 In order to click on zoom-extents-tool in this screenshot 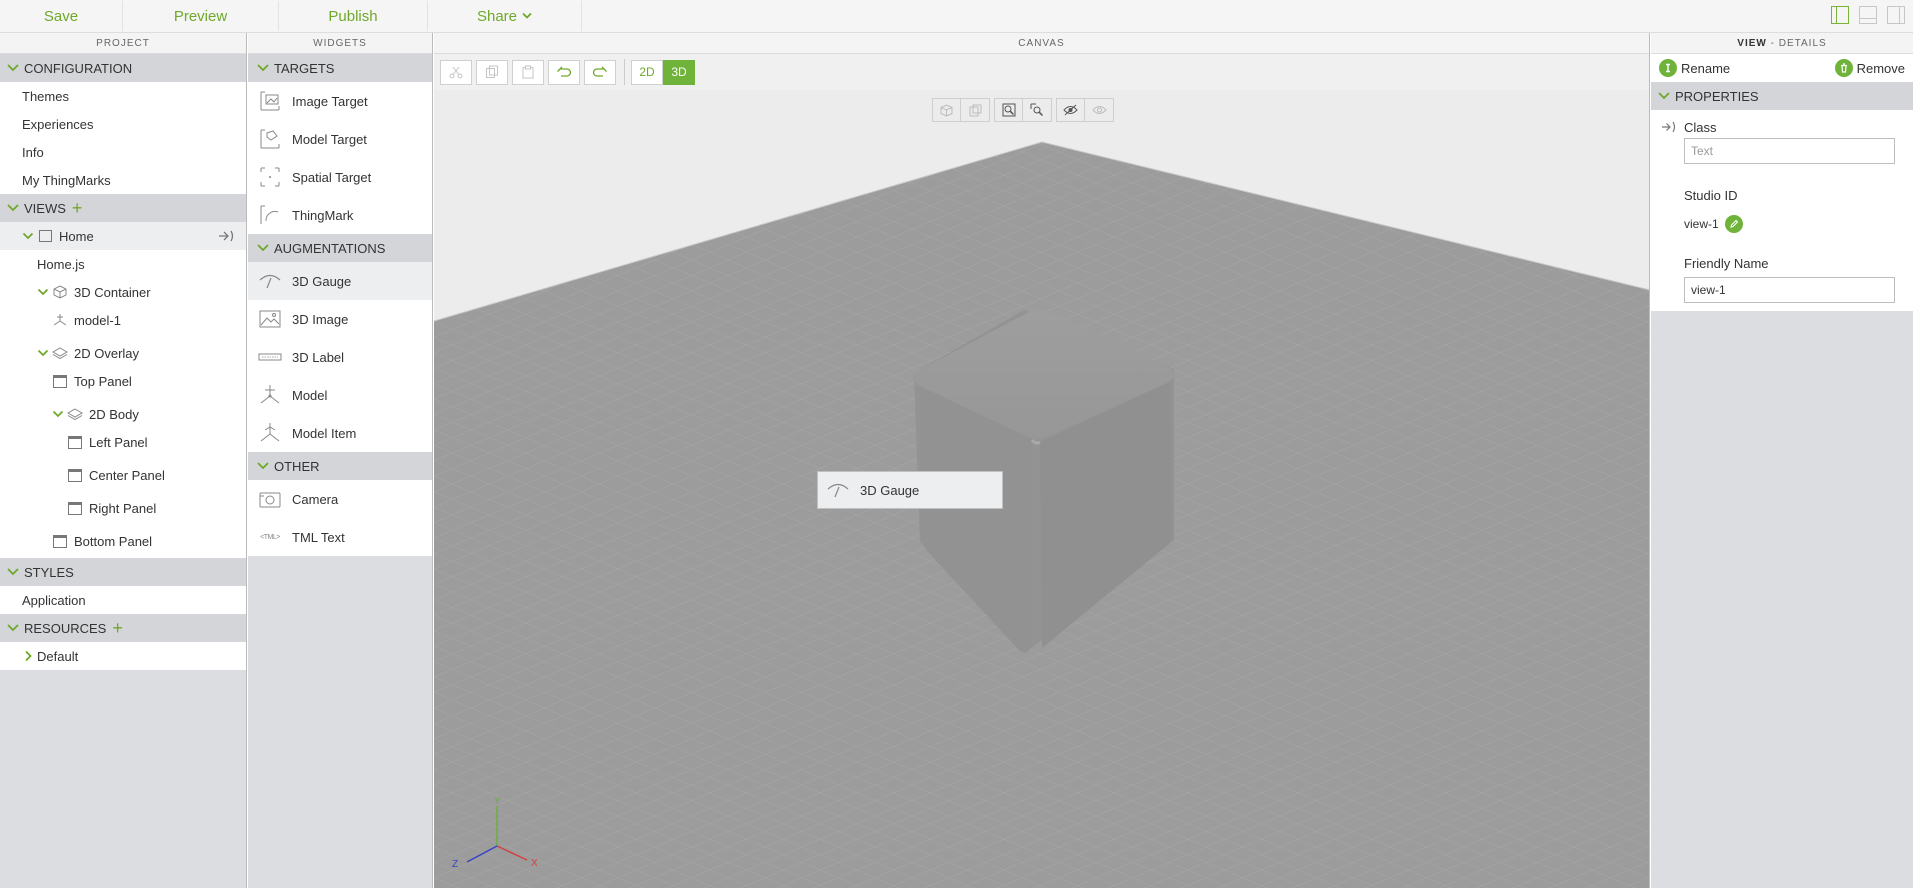, I will do `click(1009, 110)`.